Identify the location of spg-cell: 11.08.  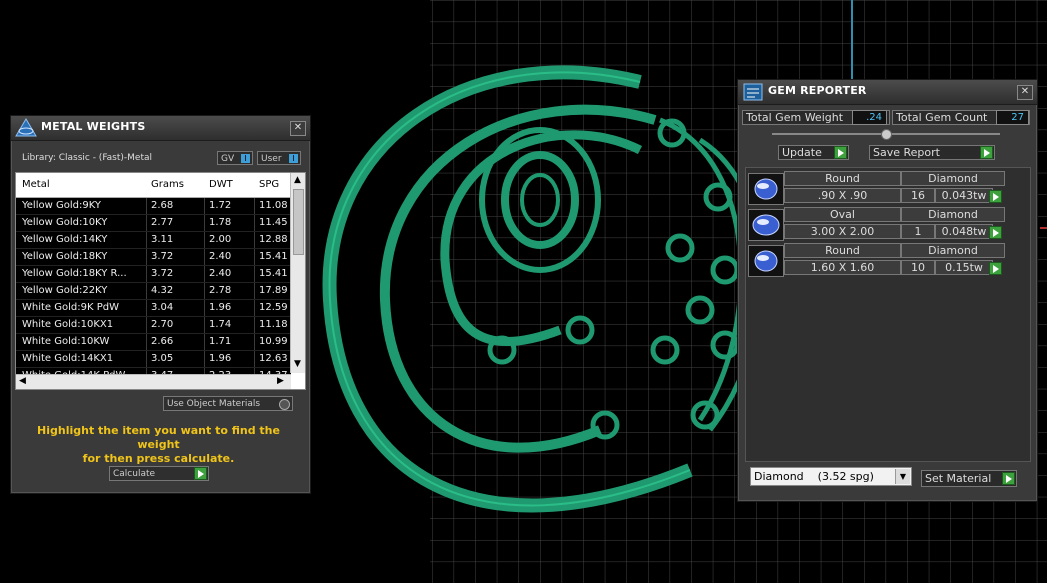
(273, 205).